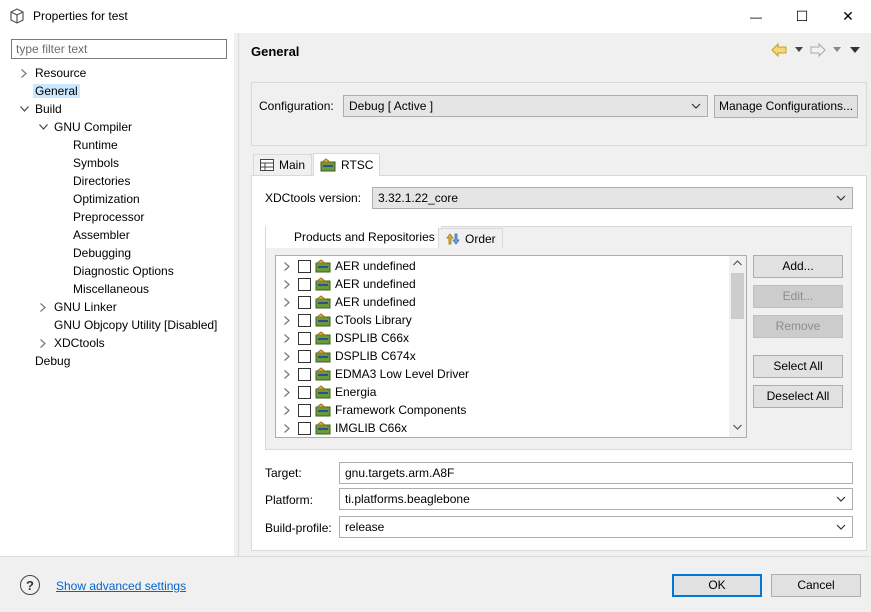 This screenshot has height=612, width=871. What do you see at coordinates (328, 165) in the screenshot?
I see `rtsc-icon` at bounding box center [328, 165].